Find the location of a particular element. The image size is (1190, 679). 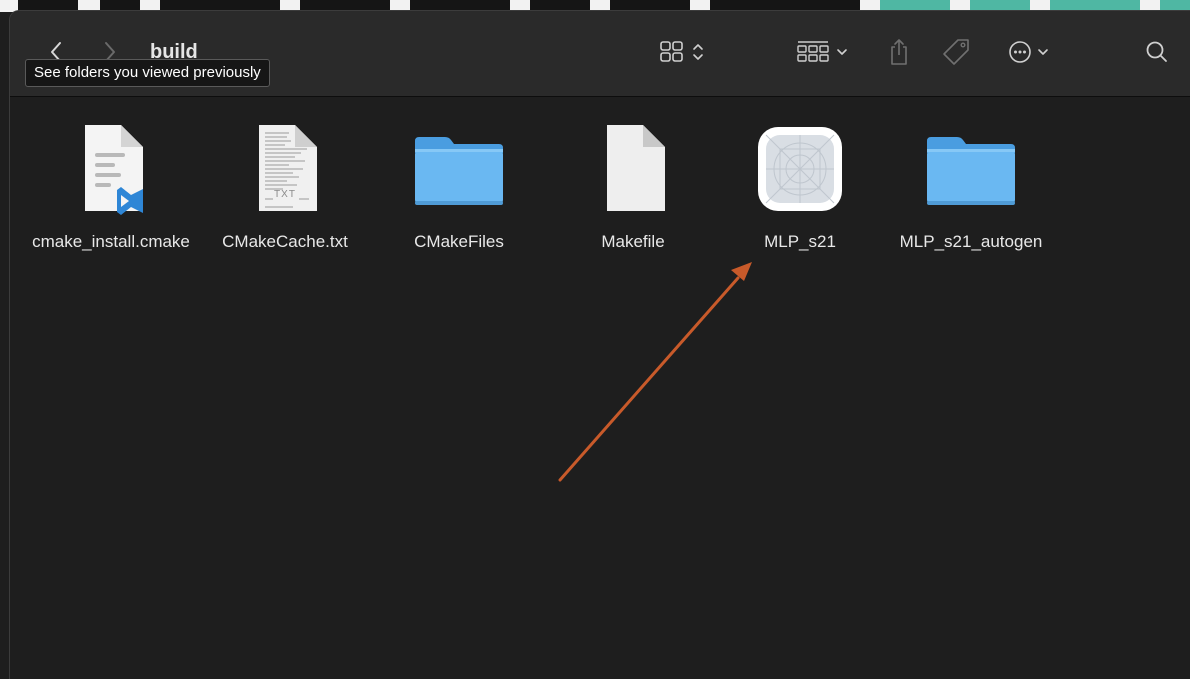

file-name: MLP_s21_autogen is located at coordinates (971, 241).